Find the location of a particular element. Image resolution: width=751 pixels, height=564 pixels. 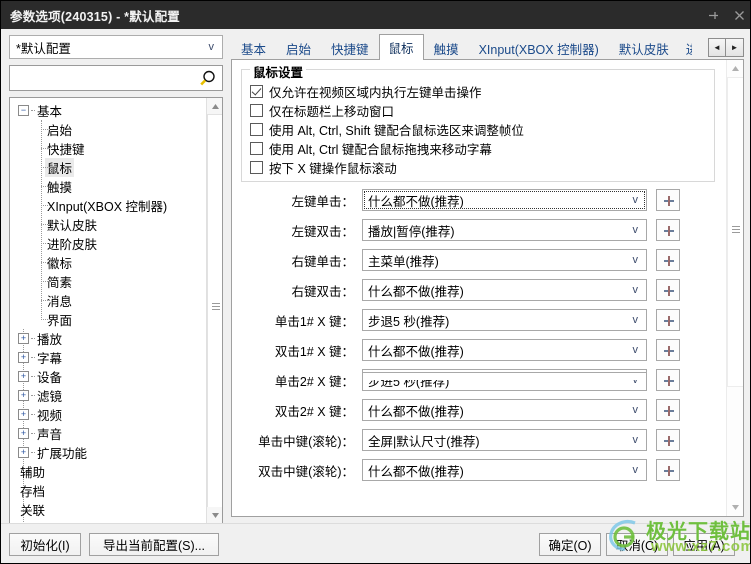

action-row-label: 左键双击： is located at coordinates (322, 231).